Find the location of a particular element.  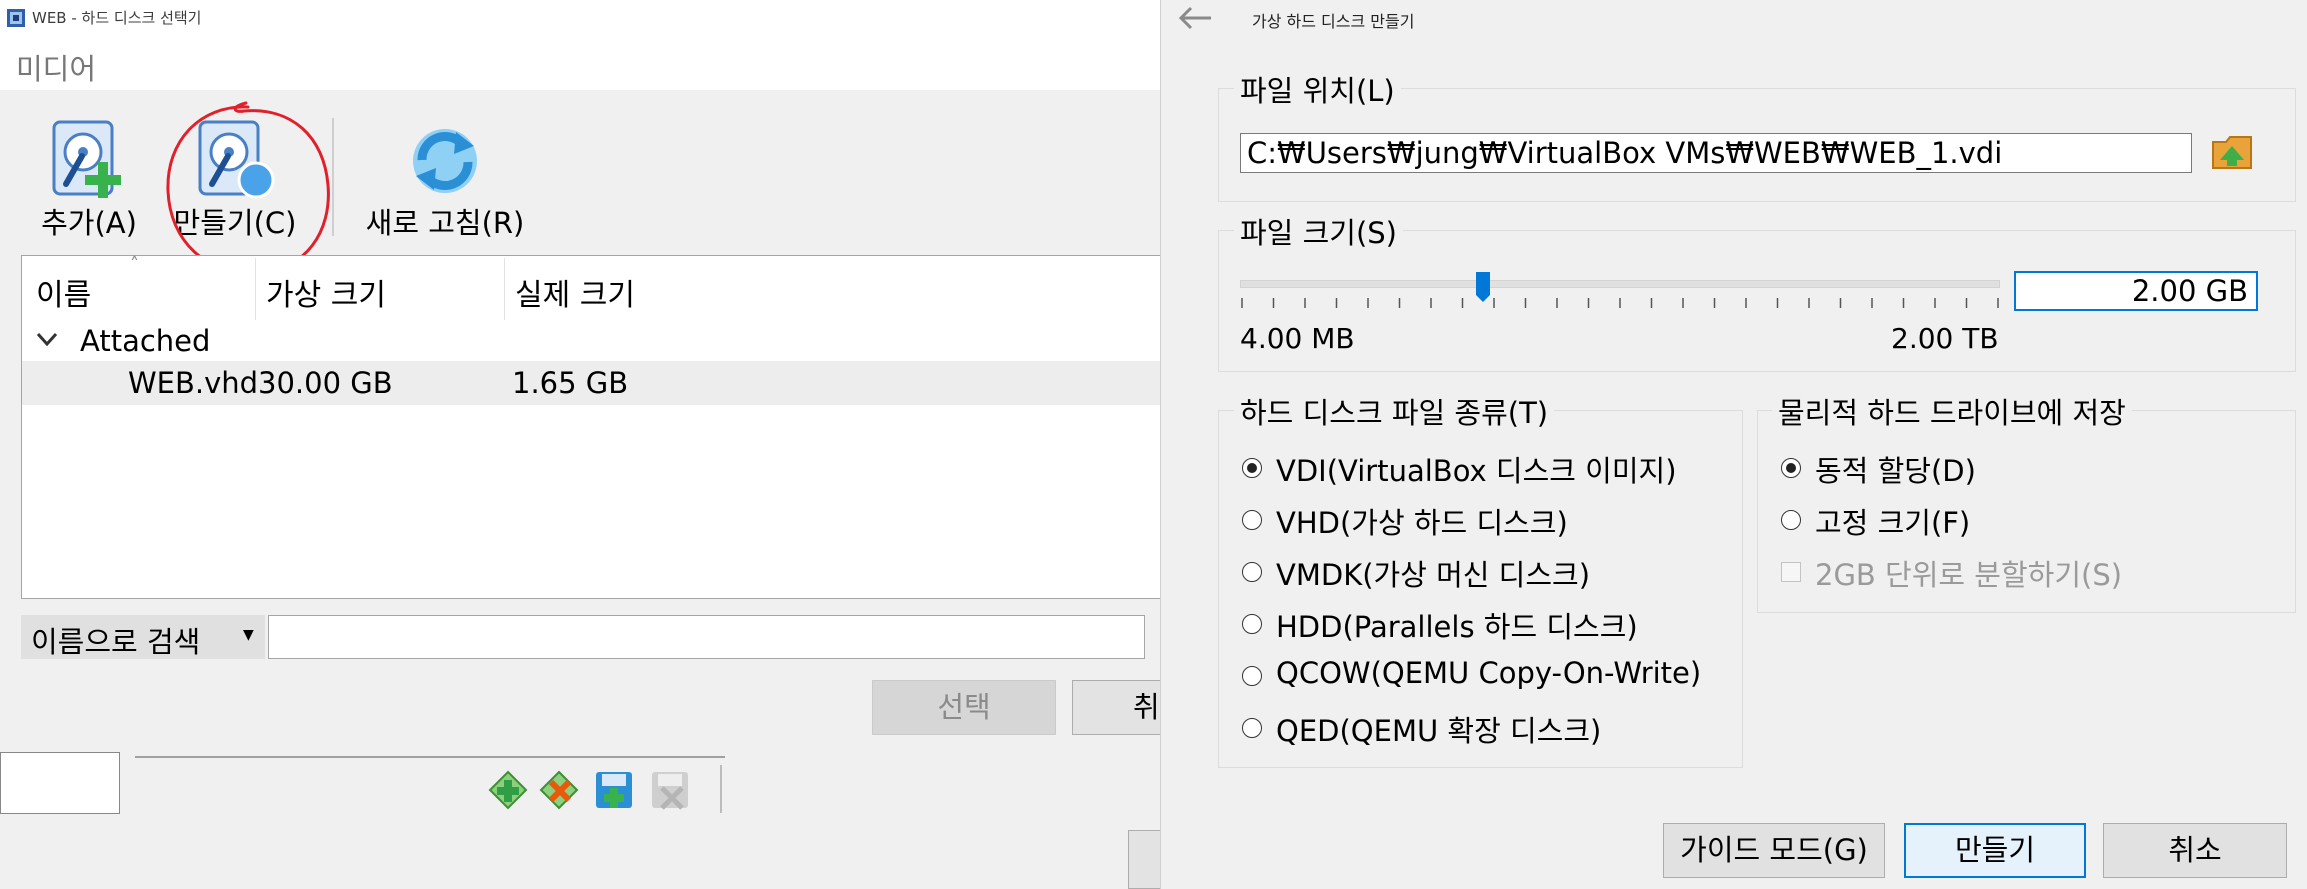

row-virtual-size: 30.00 GB is located at coordinates (325, 383).